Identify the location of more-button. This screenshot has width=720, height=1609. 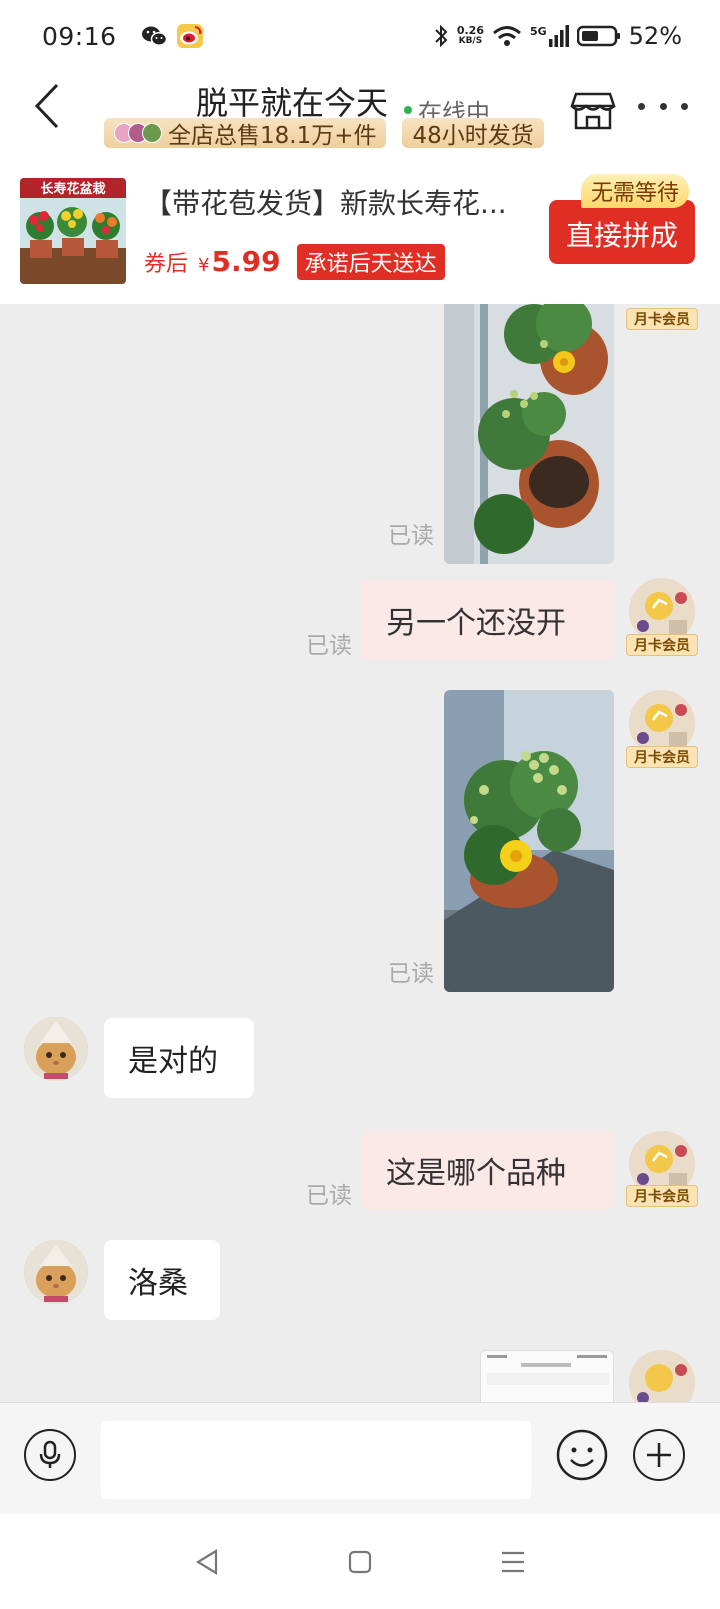
(663, 106).